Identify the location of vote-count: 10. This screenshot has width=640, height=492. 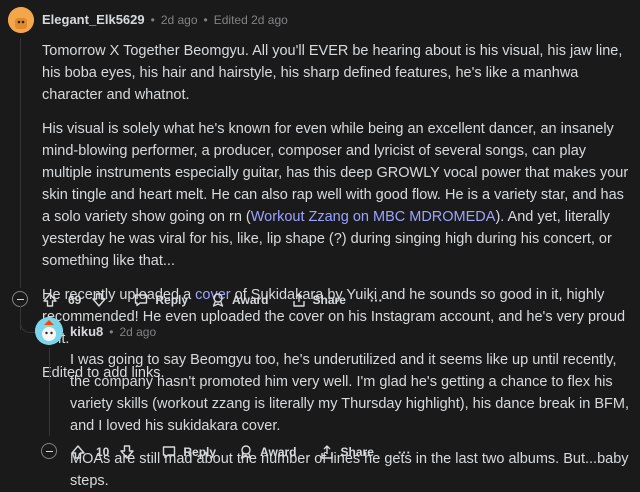
(103, 452).